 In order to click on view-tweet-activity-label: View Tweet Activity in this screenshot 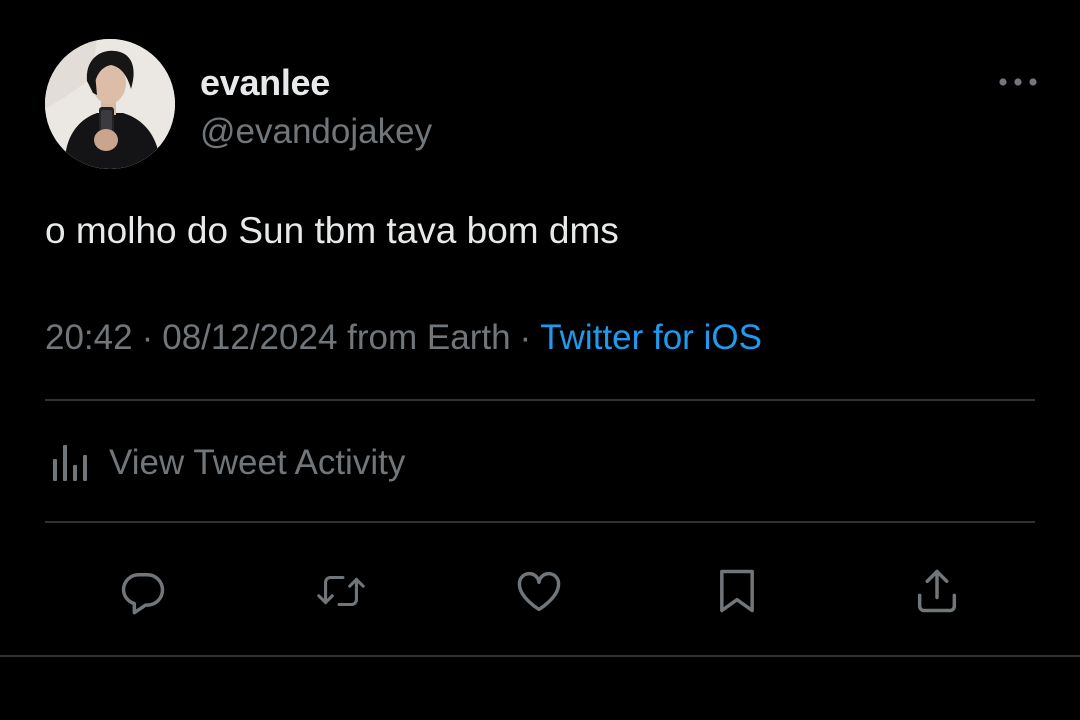, I will do `click(257, 462)`.